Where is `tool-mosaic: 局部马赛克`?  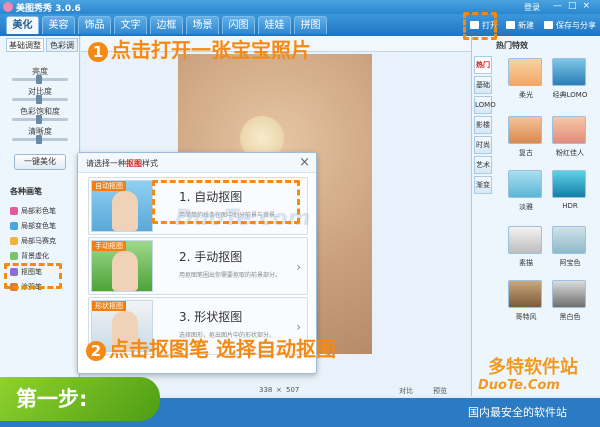 tool-mosaic: 局部马赛克 is located at coordinates (33, 241).